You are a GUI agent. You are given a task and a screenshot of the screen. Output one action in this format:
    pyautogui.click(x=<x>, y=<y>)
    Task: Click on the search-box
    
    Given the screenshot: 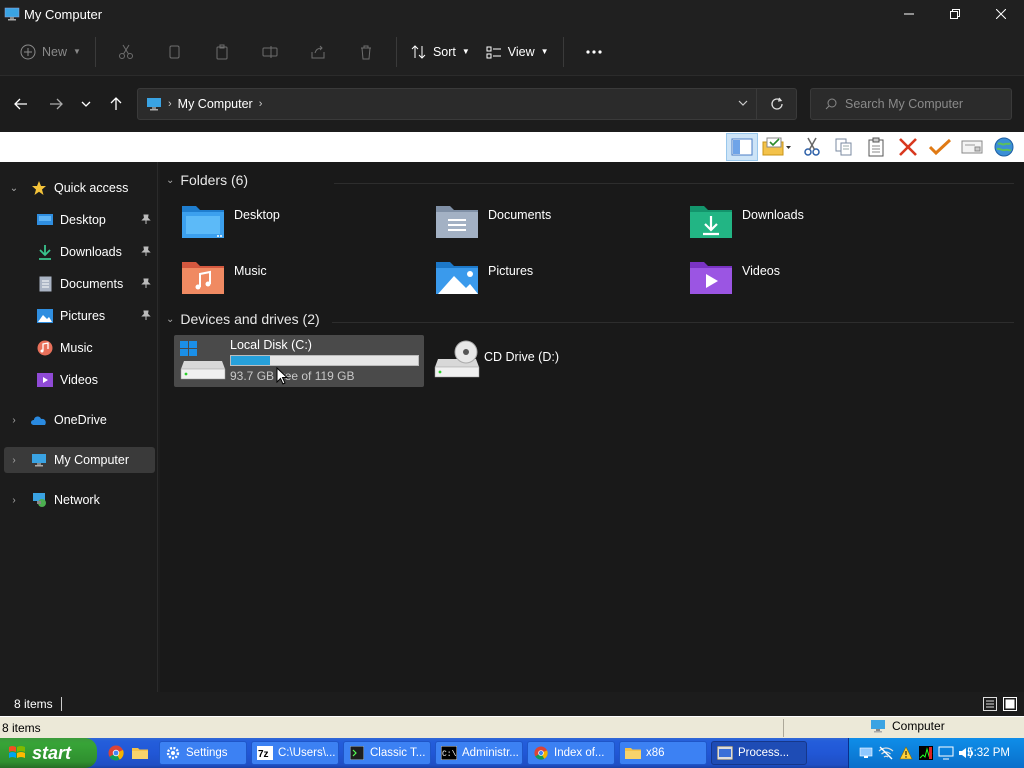 What is the action you would take?
    pyautogui.click(x=911, y=104)
    